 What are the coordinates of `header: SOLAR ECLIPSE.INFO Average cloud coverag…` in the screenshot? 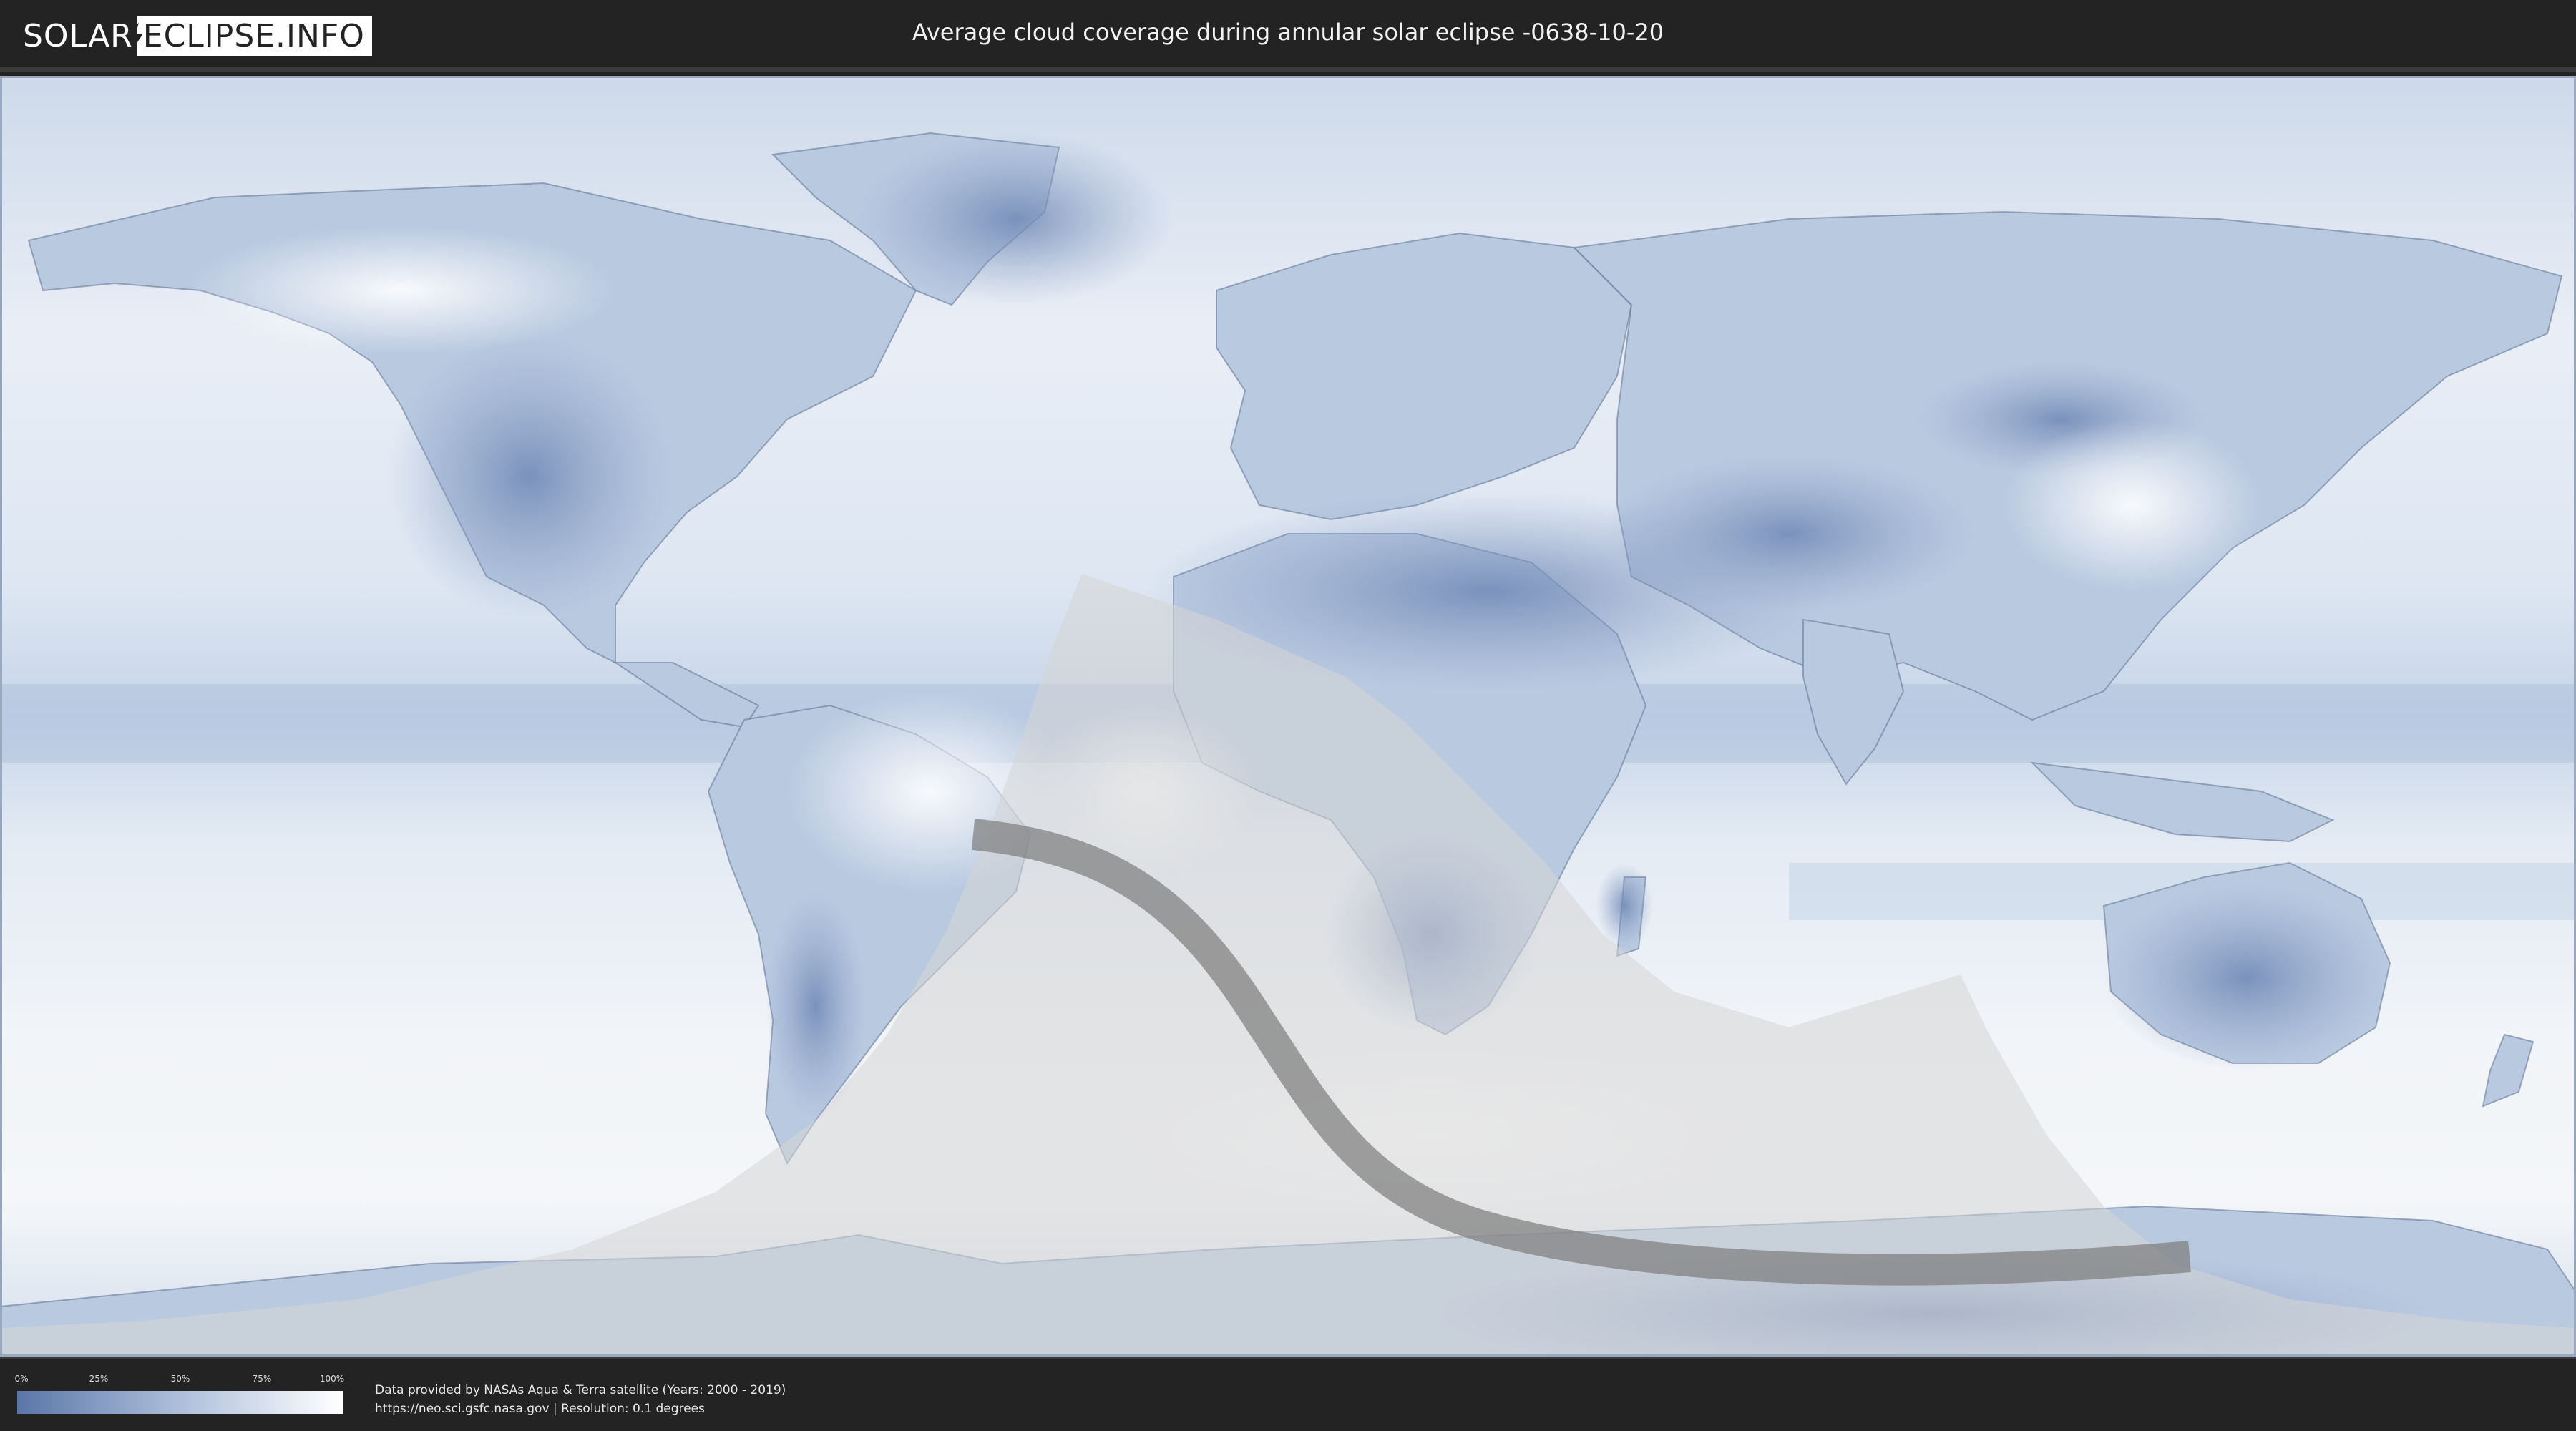 It's located at (1288, 36).